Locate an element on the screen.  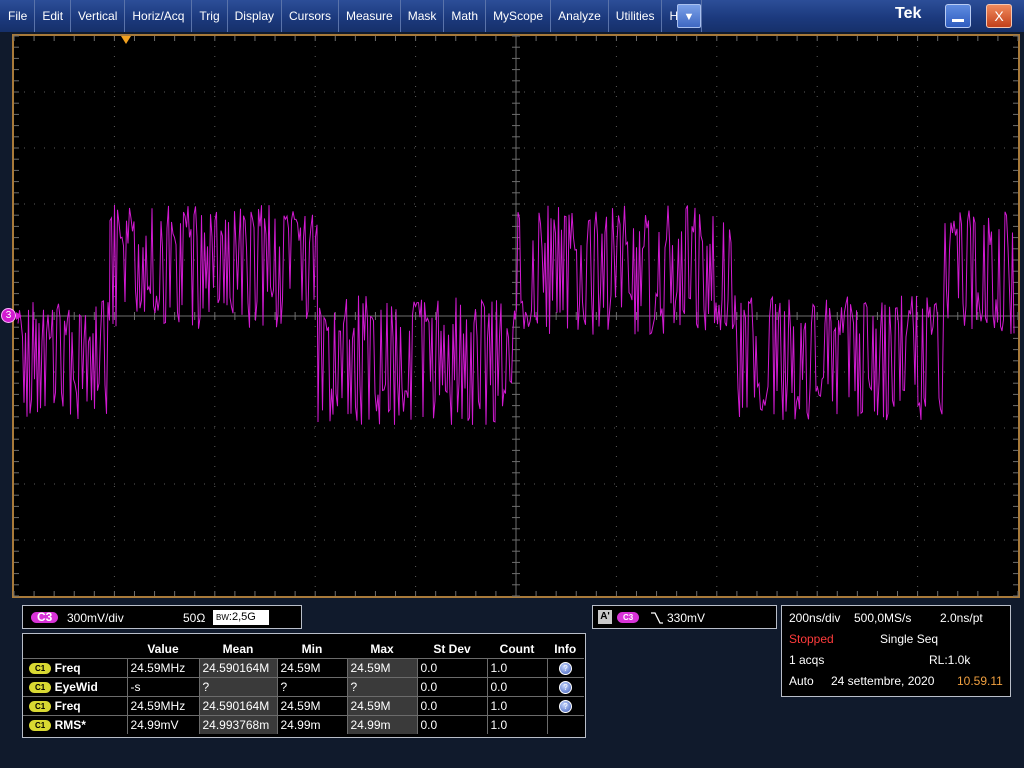
header-stdev: St Dev is located at coordinates (452, 649).